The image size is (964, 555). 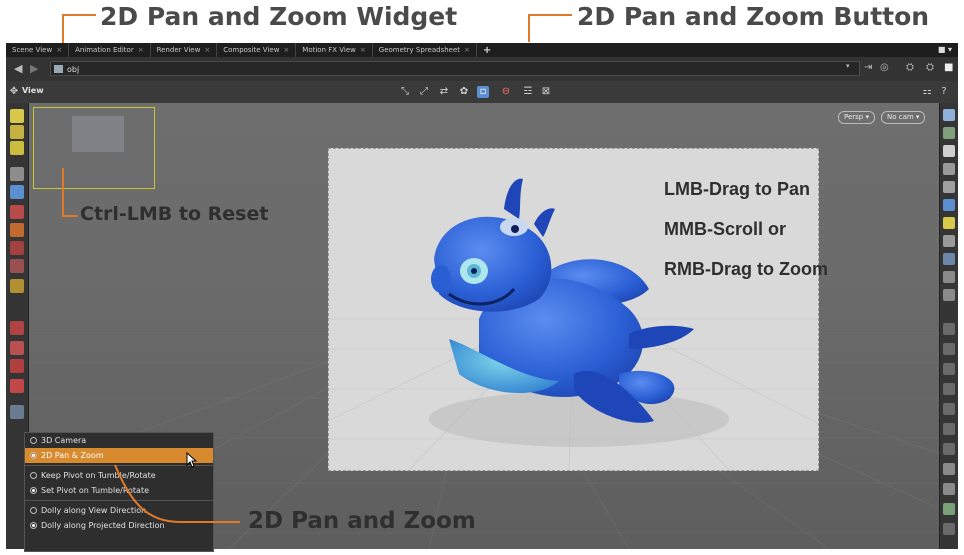 I want to click on callout-reset: Ctrl-LMB to Reset, so click(x=174, y=214).